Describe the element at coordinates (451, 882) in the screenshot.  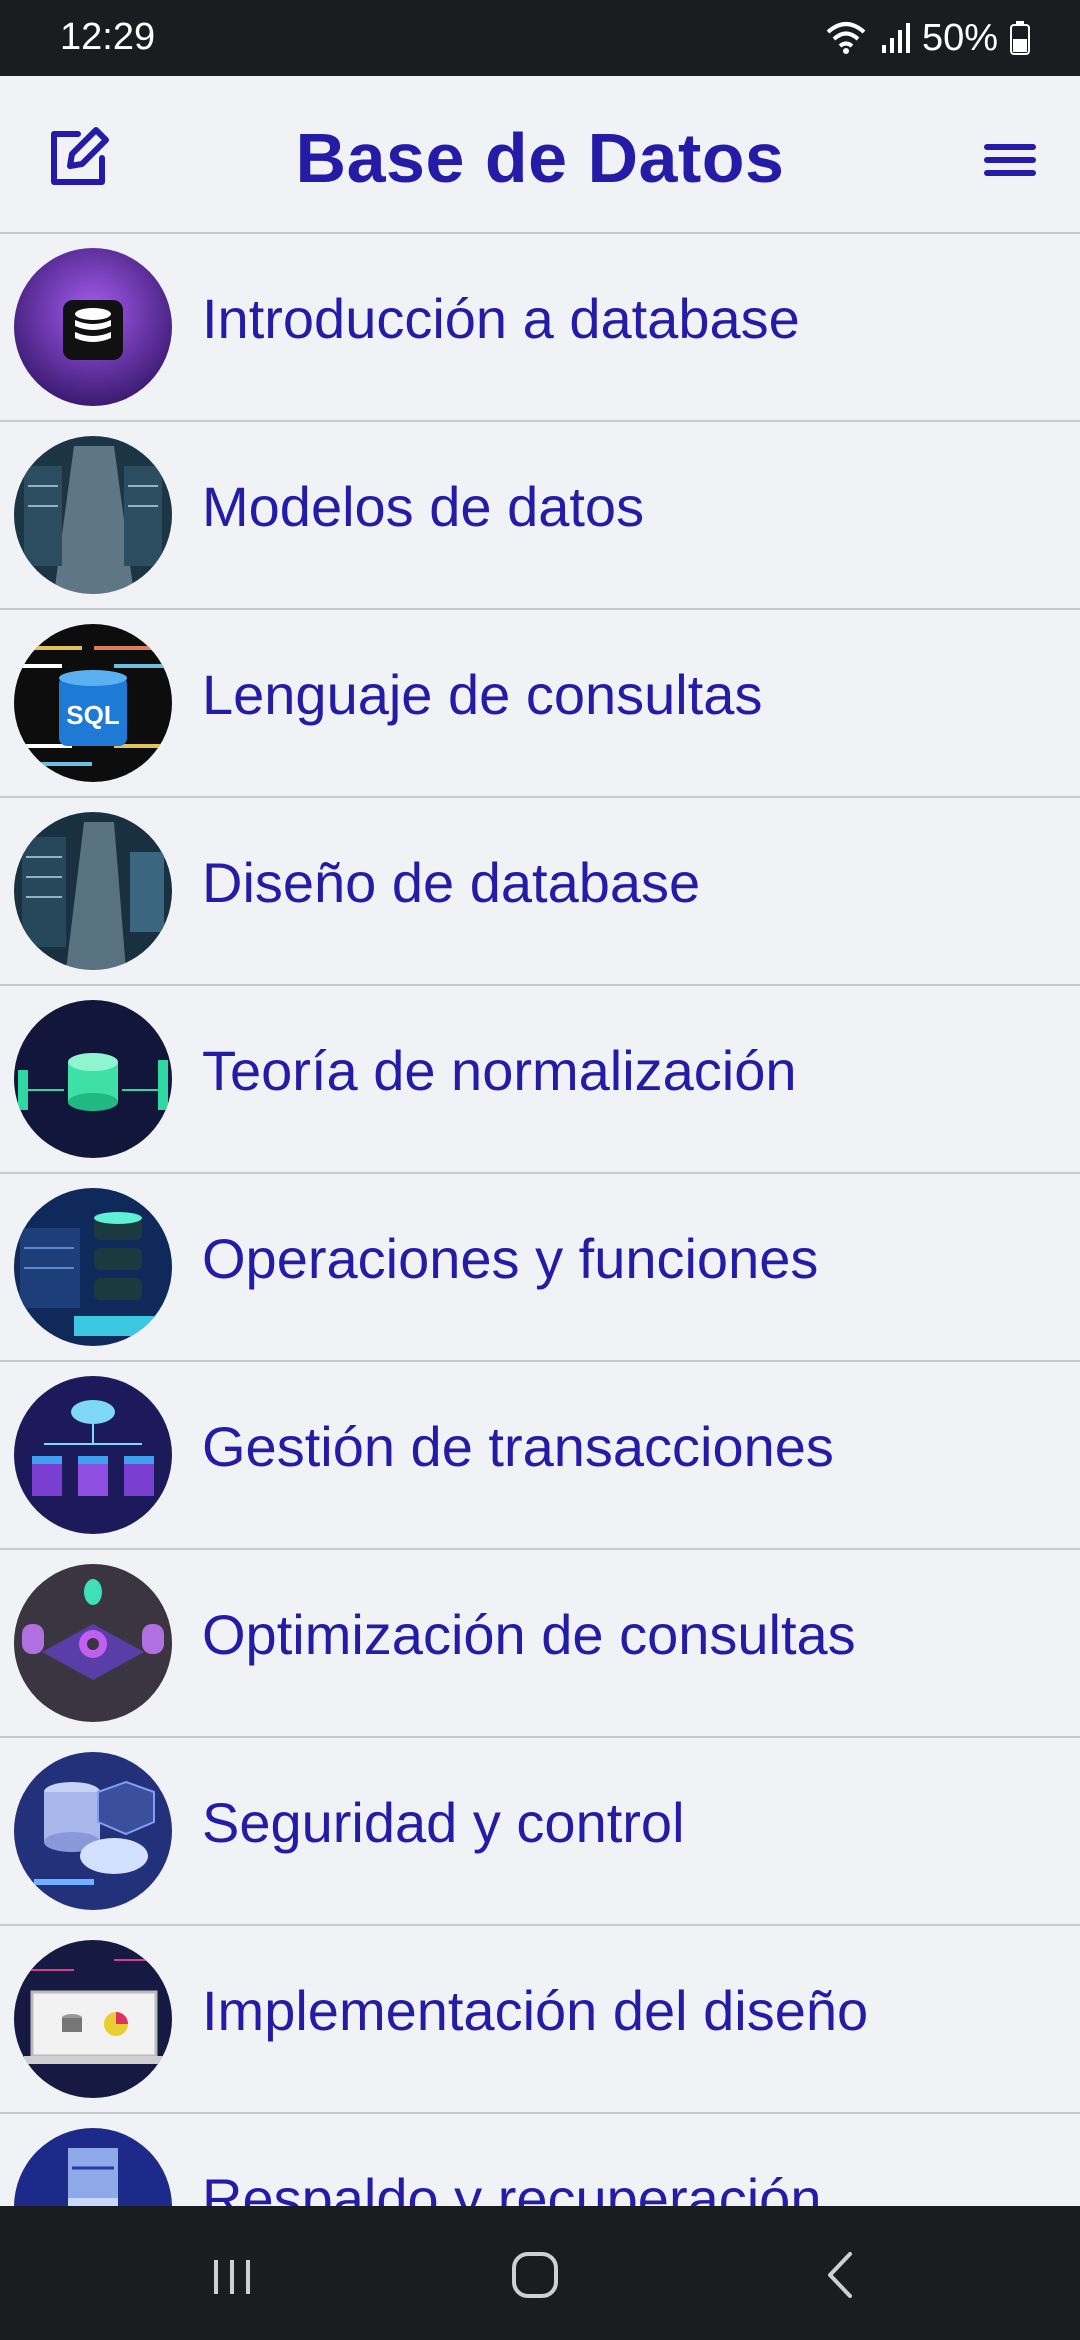
I see `topic-label: Diseño de database` at that location.